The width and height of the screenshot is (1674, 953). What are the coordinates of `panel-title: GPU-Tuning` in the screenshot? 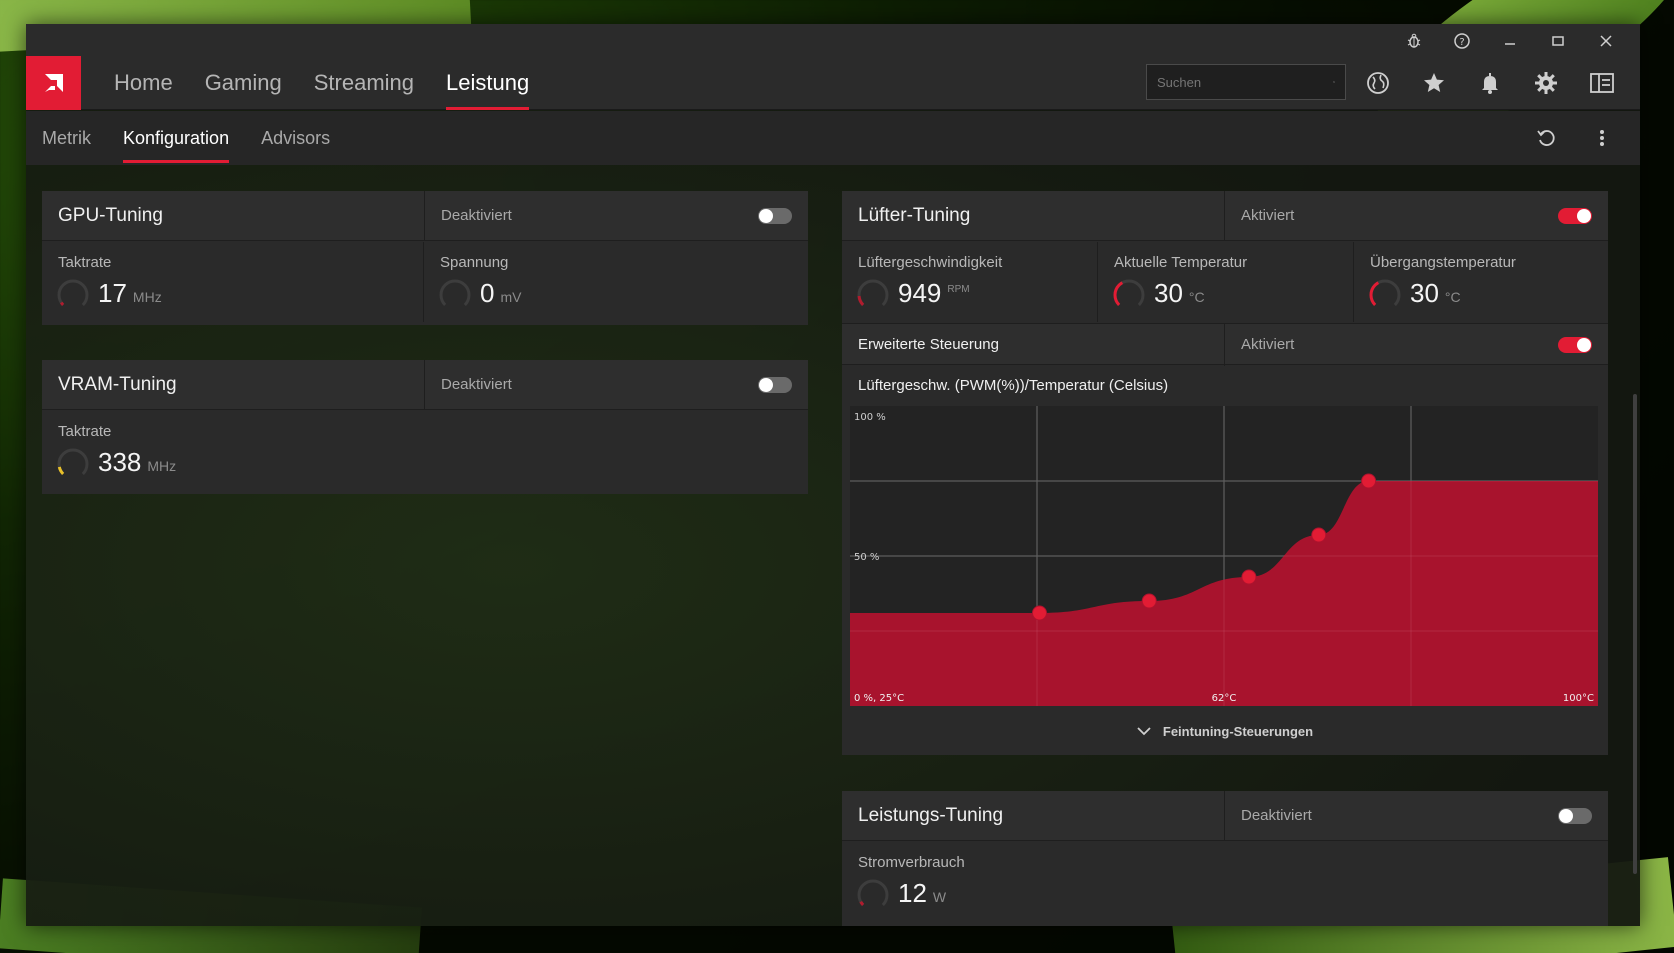 It's located at (110, 215).